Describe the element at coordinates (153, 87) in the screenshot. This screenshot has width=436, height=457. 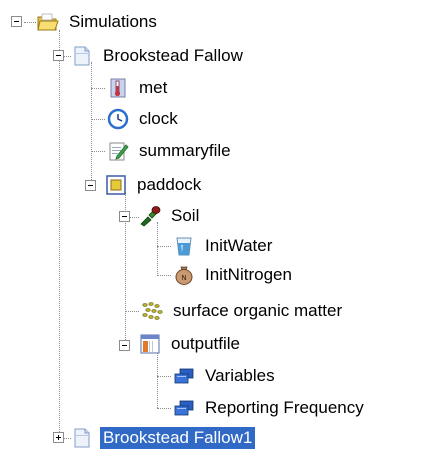
I see `tree-node-label: met` at that location.